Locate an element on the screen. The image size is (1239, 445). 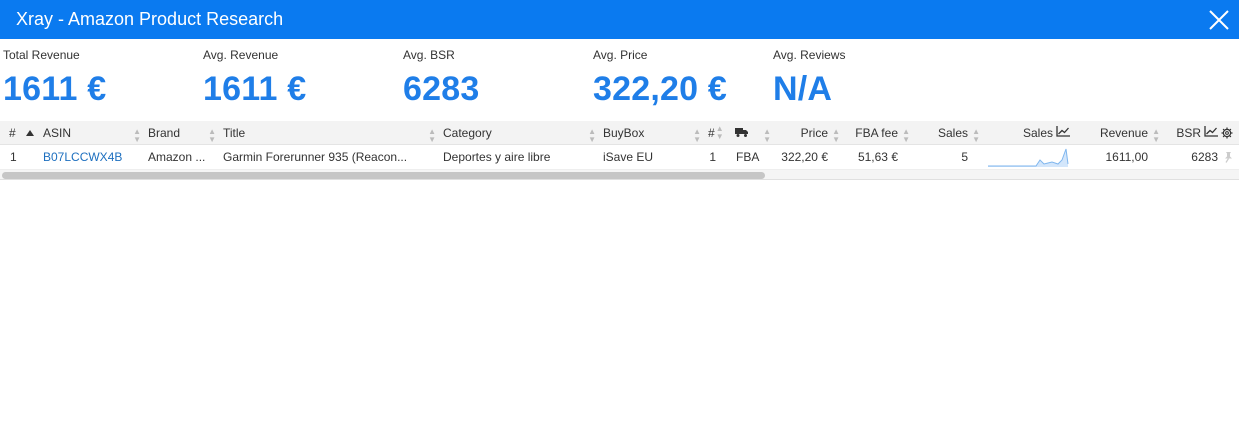
column-header-fba-fee: FBA fee ▲ ▼ is located at coordinates (878, 132).